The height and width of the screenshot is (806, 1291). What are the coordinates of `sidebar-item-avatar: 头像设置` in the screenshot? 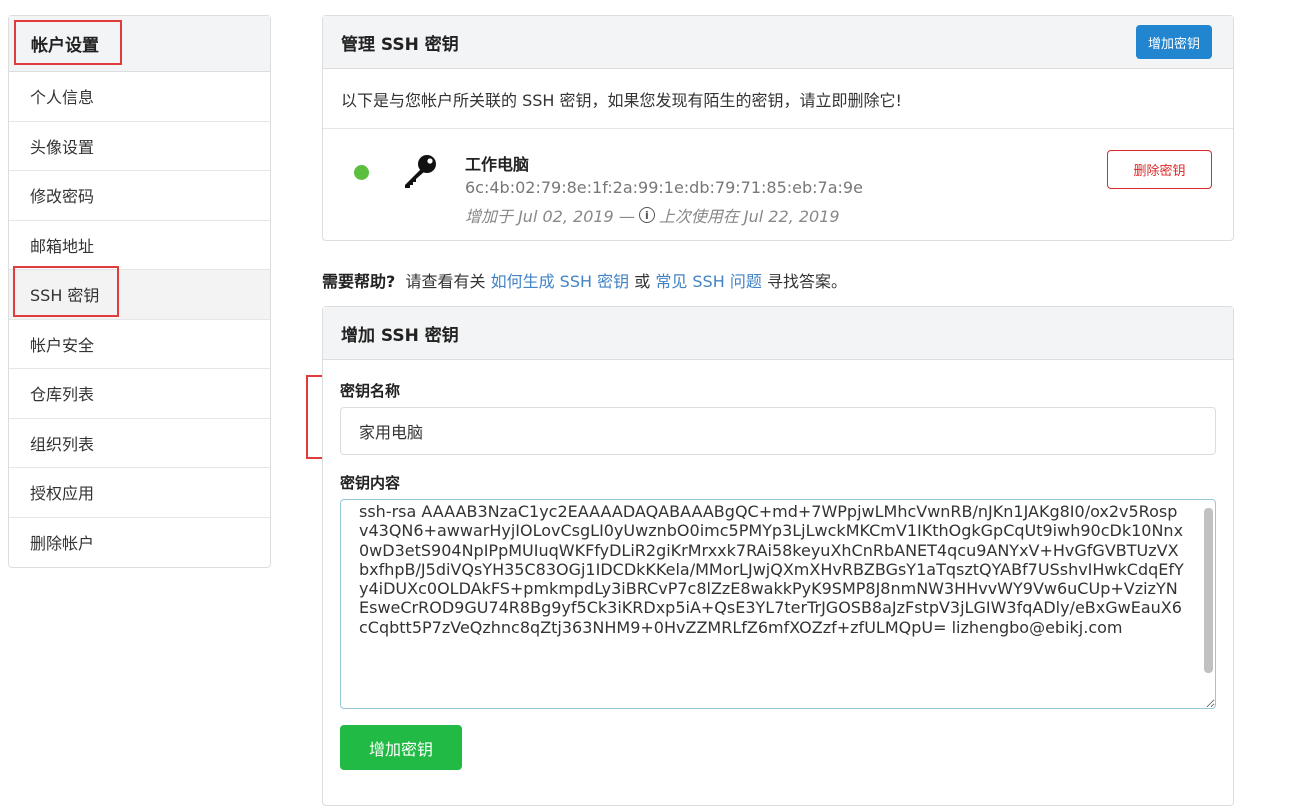 It's located at (139, 146).